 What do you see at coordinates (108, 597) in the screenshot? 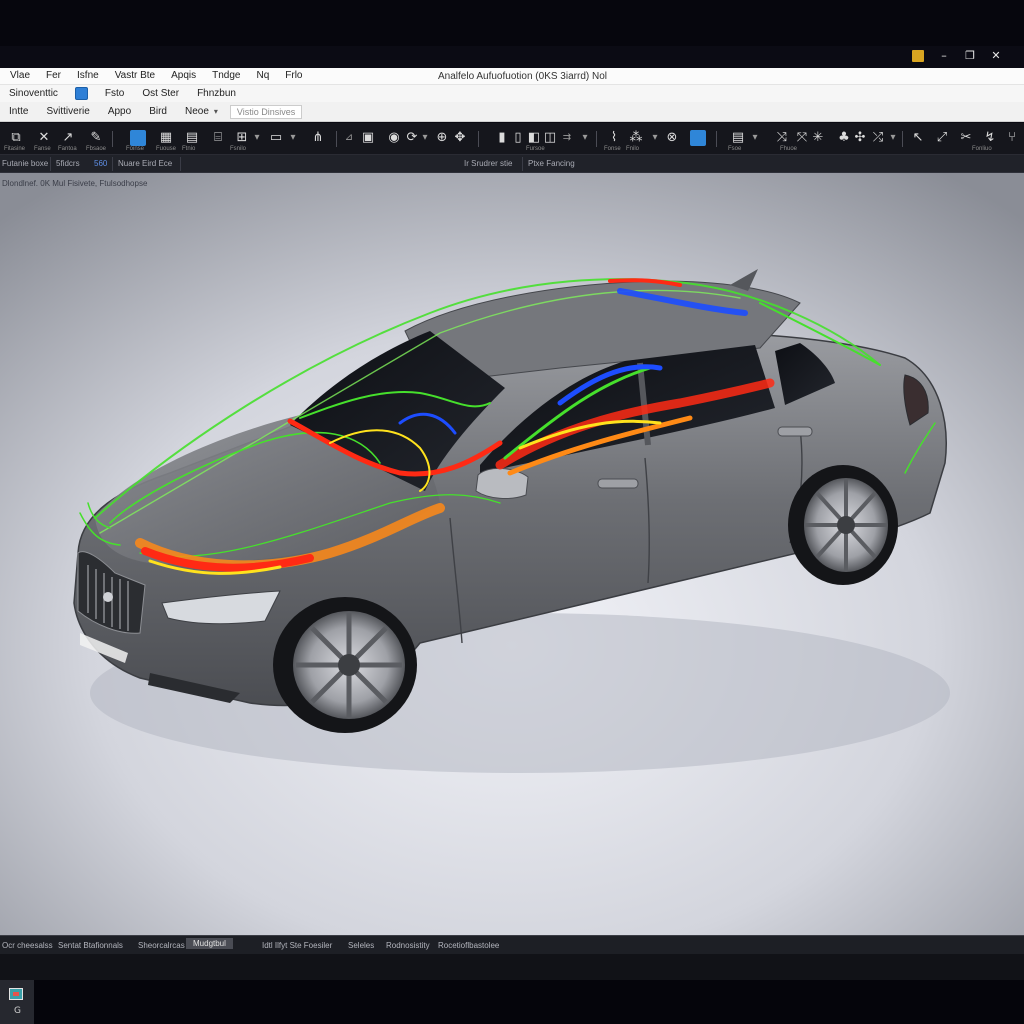
I see `car-badge` at bounding box center [108, 597].